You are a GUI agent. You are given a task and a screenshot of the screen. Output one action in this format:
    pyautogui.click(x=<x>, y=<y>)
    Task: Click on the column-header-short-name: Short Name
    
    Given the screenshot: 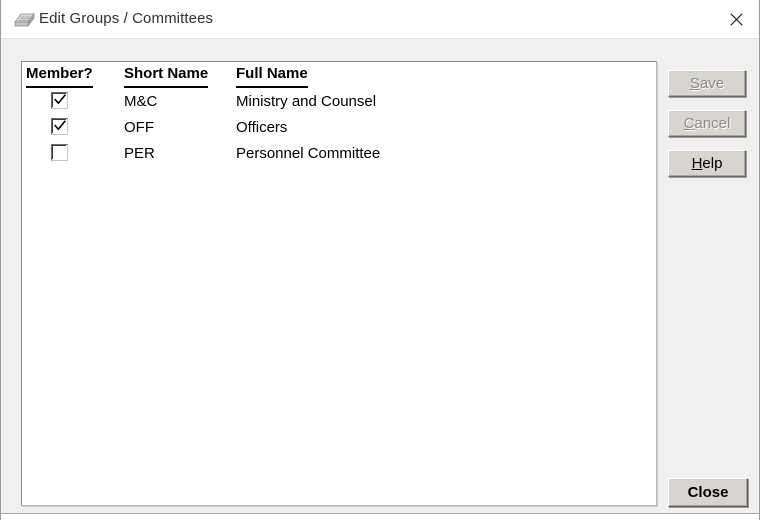 What is the action you would take?
    pyautogui.click(x=166, y=75)
    